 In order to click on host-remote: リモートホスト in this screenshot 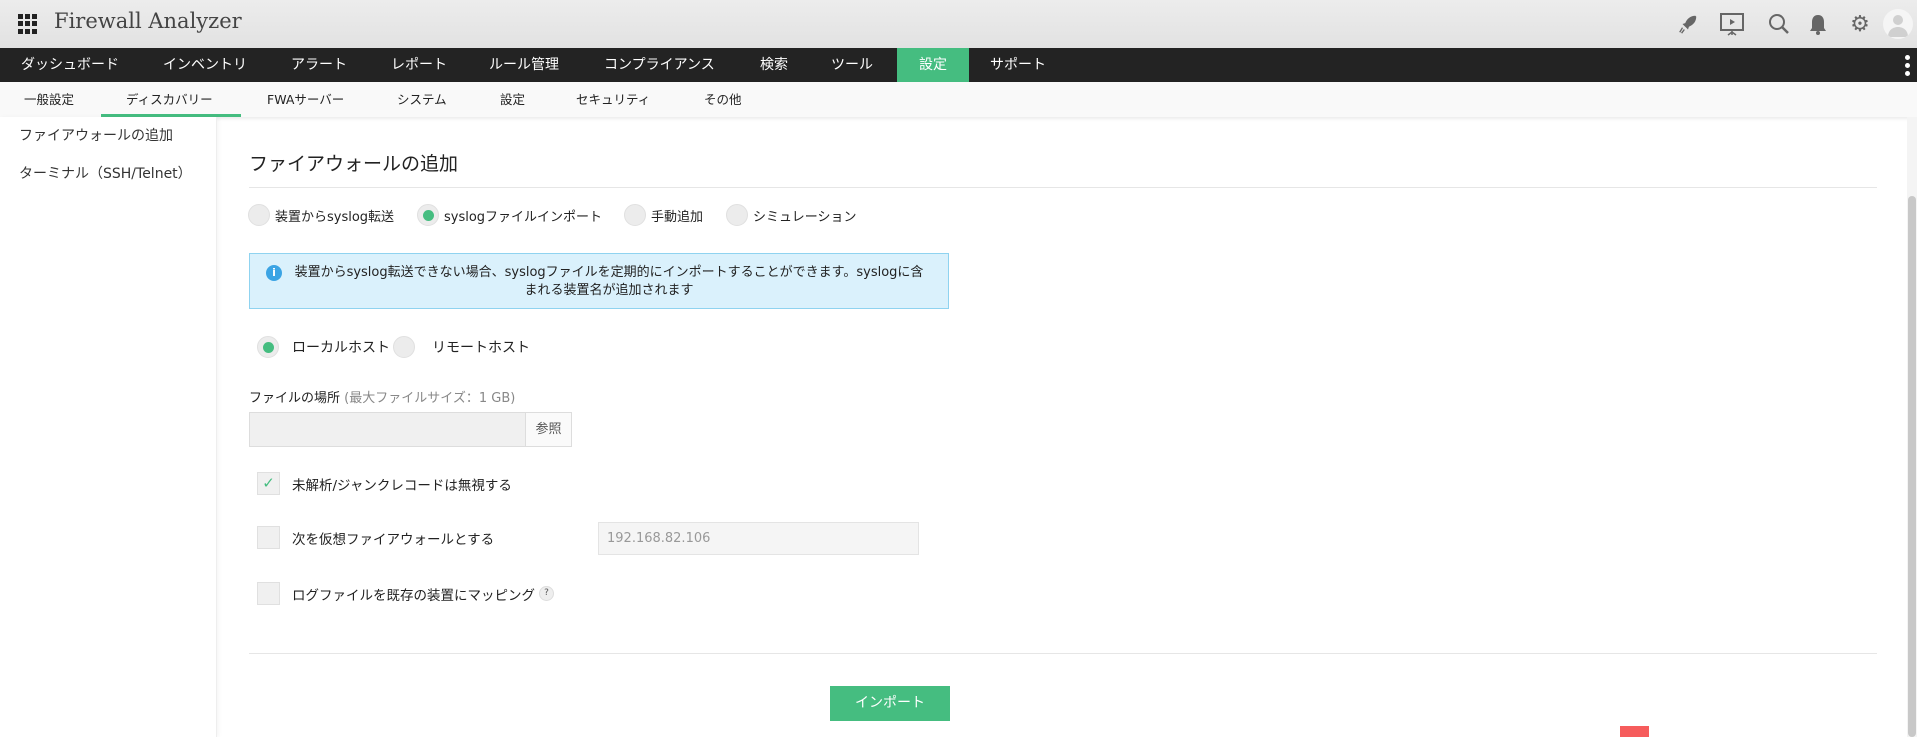, I will do `click(461, 347)`.